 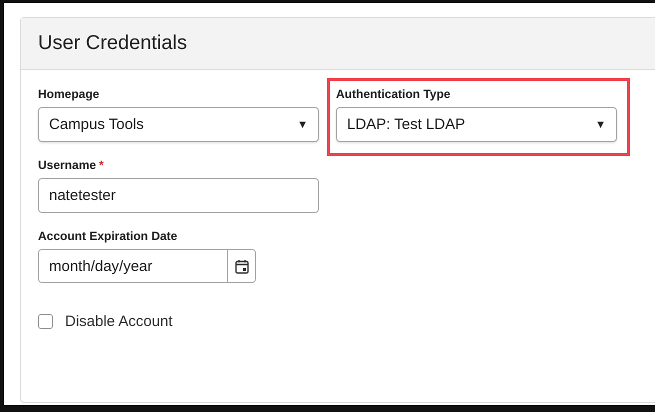 What do you see at coordinates (101, 165) in the screenshot?
I see `required-mark: *` at bounding box center [101, 165].